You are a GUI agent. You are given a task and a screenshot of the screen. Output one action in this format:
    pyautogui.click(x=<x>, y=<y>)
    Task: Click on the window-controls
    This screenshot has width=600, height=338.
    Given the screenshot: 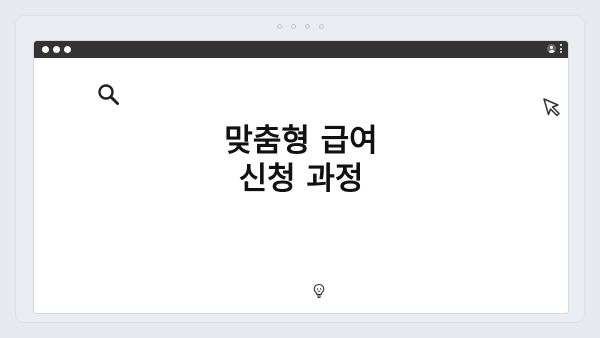 What is the action you would take?
    pyautogui.click(x=56, y=49)
    